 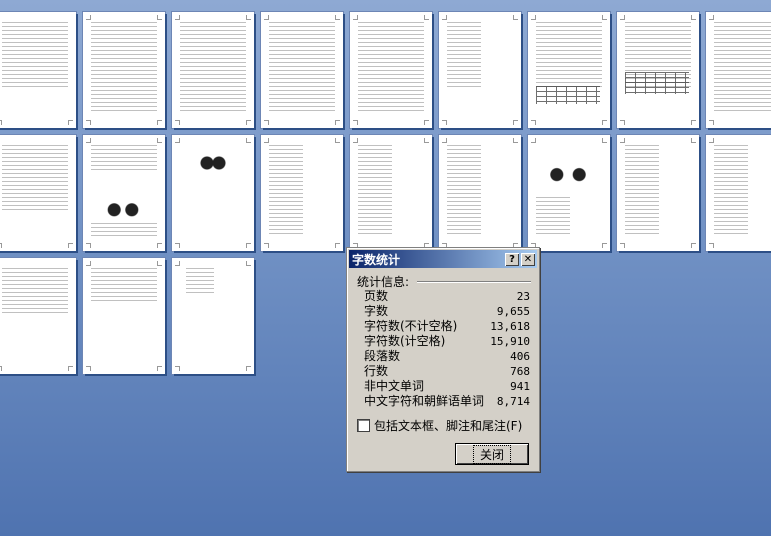 I want to click on stat-row-chars-with-spaces: 字符数(计空格) 15,910, so click(x=447, y=341).